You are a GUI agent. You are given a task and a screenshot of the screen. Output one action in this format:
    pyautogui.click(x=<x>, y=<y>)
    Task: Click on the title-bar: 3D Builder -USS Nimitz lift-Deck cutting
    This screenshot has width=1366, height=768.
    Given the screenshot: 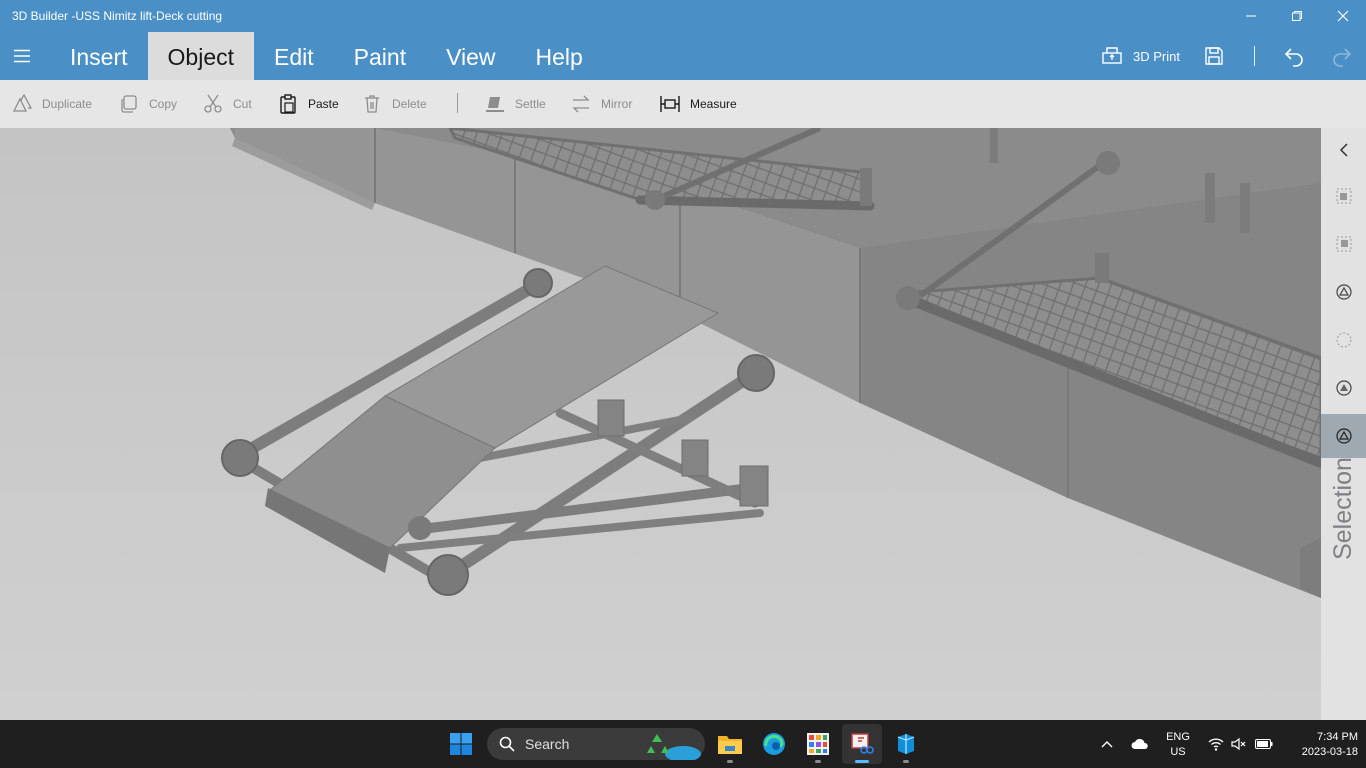 What is the action you would take?
    pyautogui.click(x=683, y=16)
    